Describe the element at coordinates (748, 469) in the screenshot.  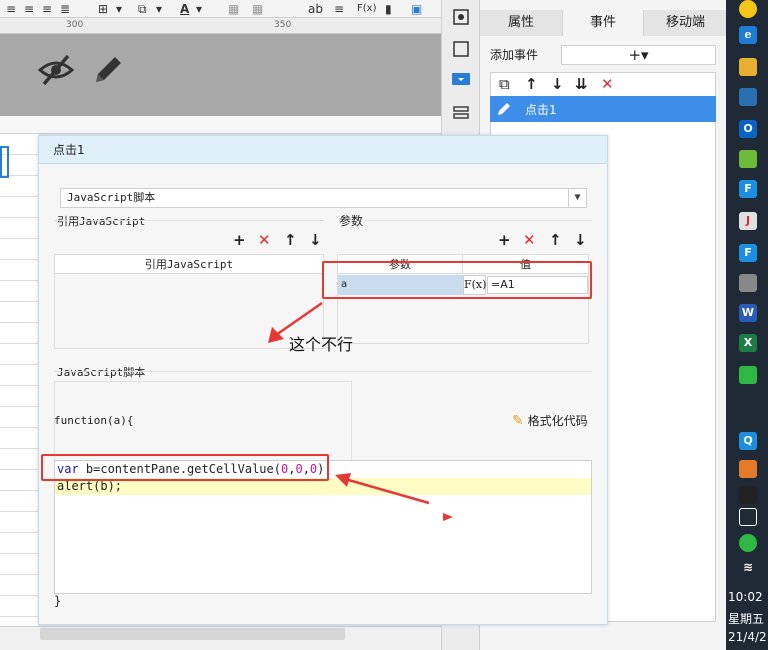
I see `app-orange-icon` at that location.